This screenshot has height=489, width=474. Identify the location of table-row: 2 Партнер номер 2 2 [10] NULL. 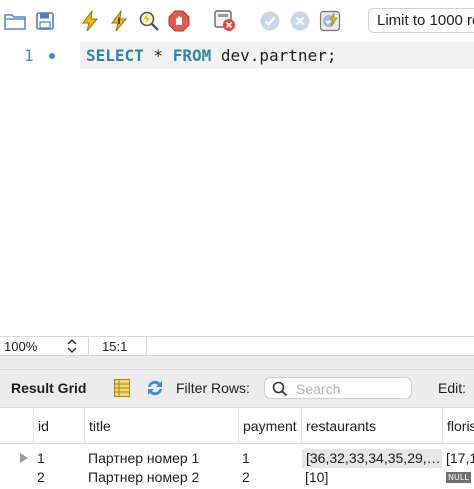
(237, 477).